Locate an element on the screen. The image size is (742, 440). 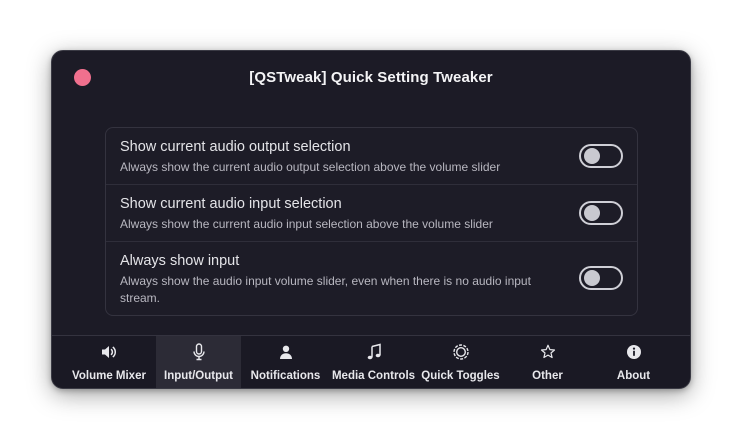
audio-output-toggle is located at coordinates (601, 156).